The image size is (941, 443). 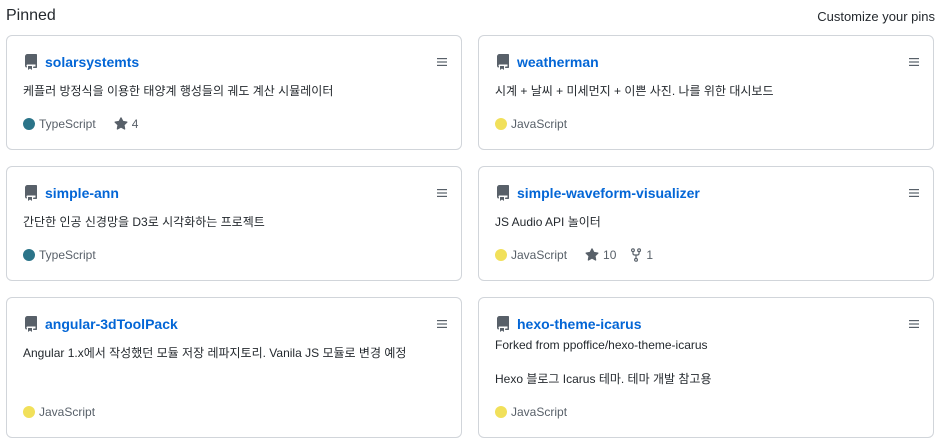 I want to click on repo-link: simple-ann, so click(x=82, y=193).